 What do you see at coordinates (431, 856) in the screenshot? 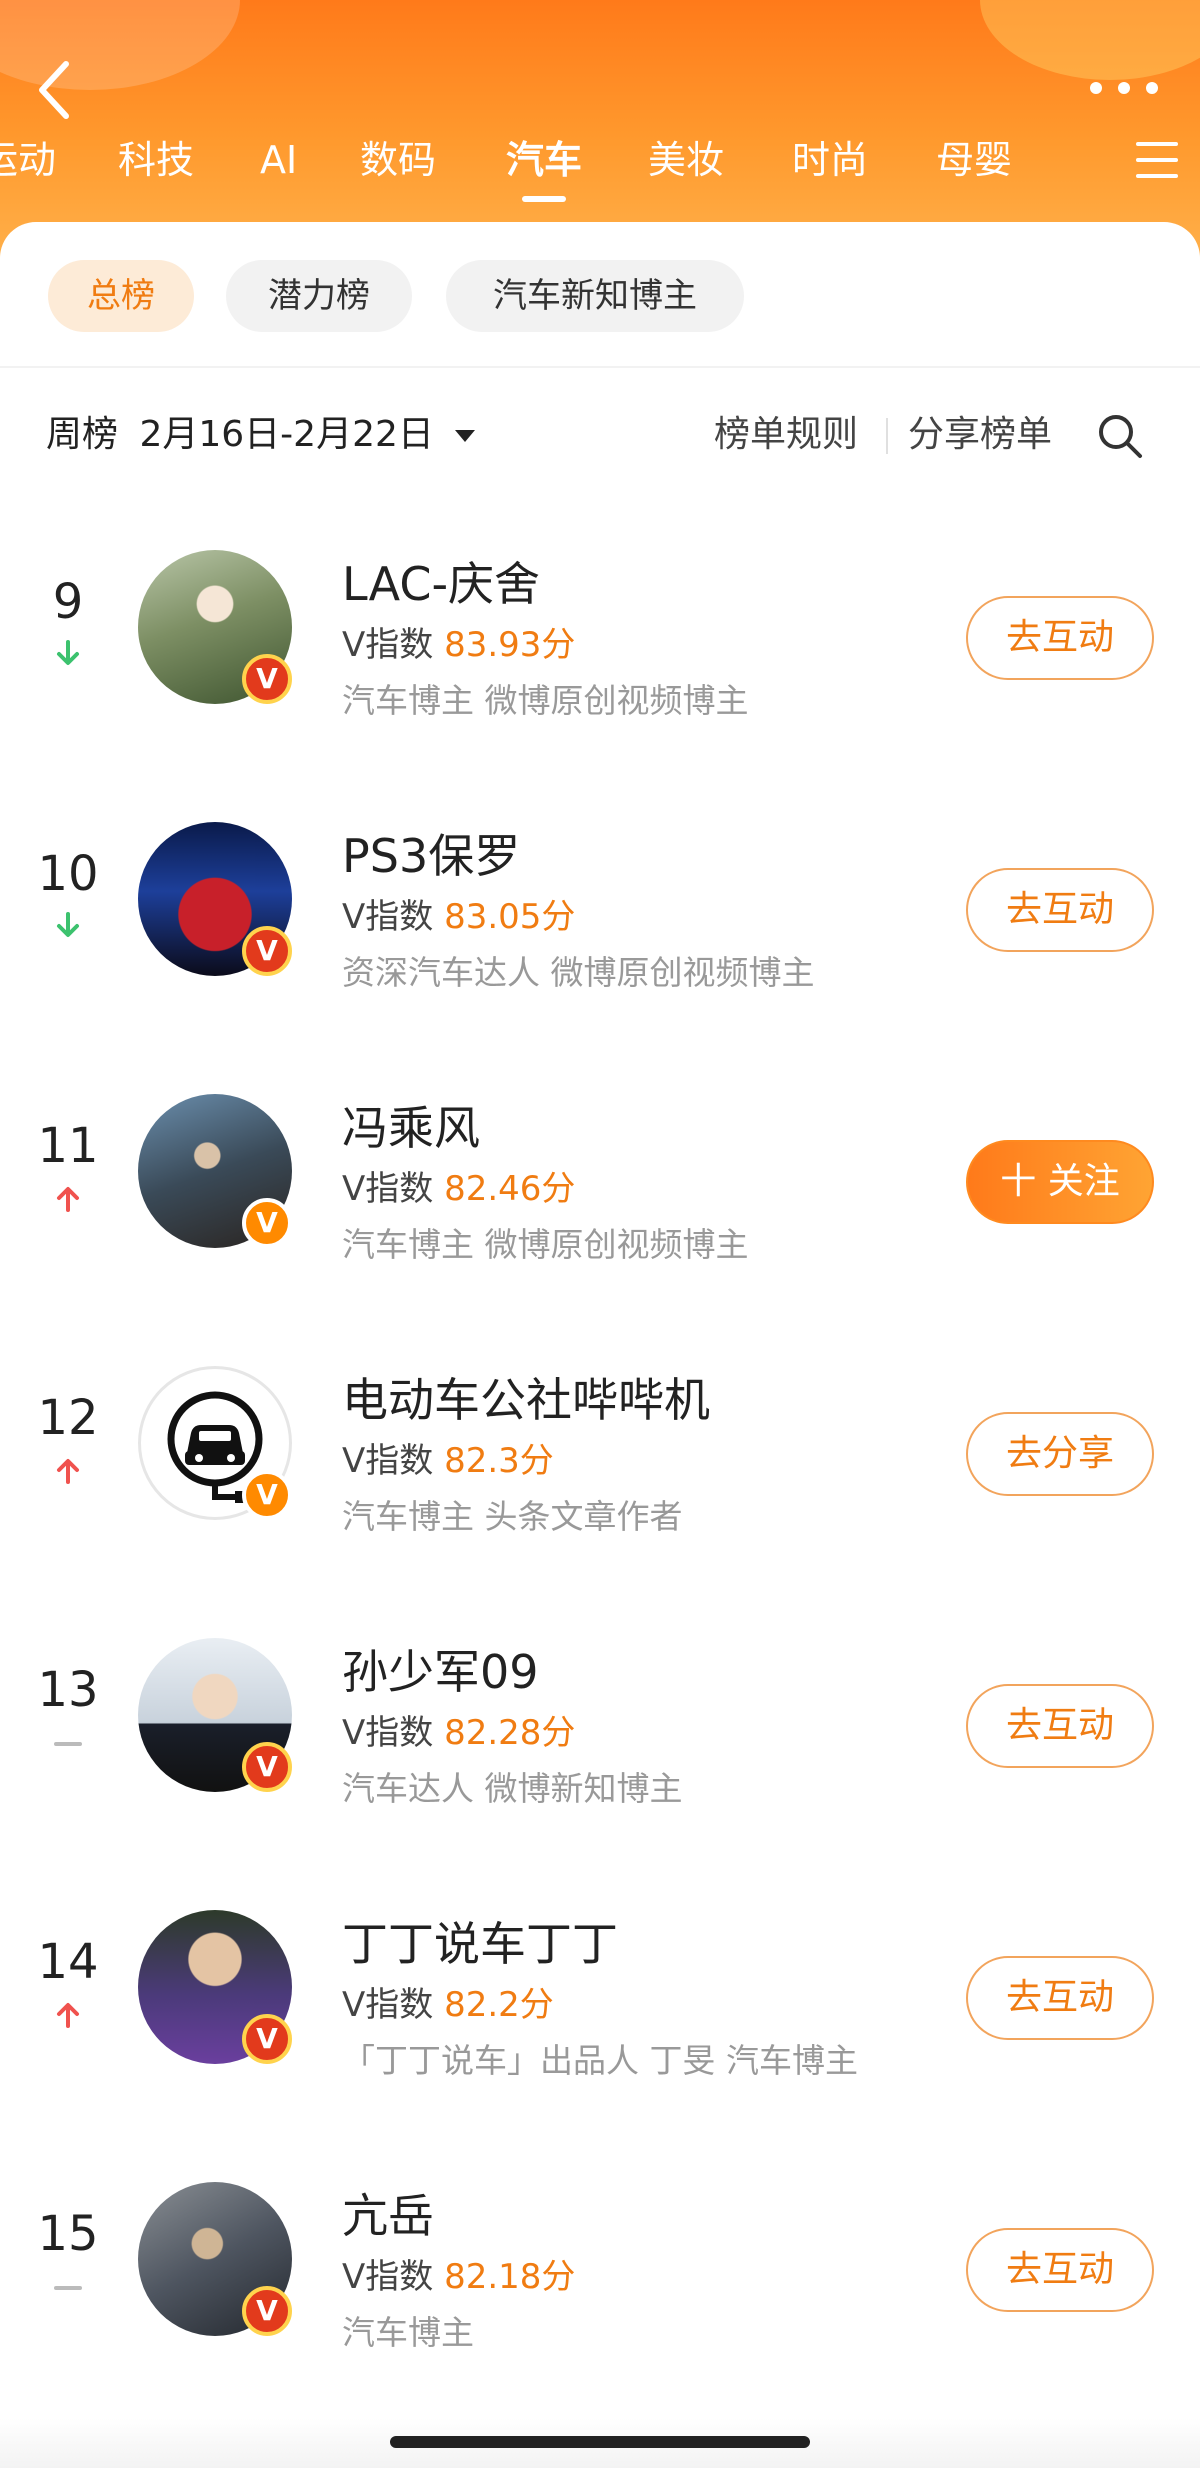
I see `blogger-name: PS3保罗` at bounding box center [431, 856].